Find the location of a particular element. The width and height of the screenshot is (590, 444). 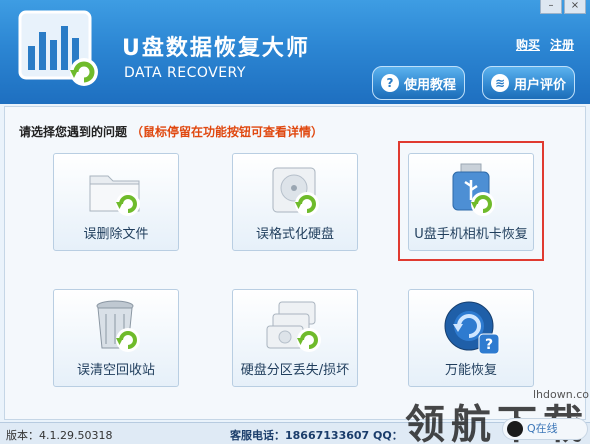

support-contact: 客服电话：18667133607 QQ： is located at coordinates (316, 435).